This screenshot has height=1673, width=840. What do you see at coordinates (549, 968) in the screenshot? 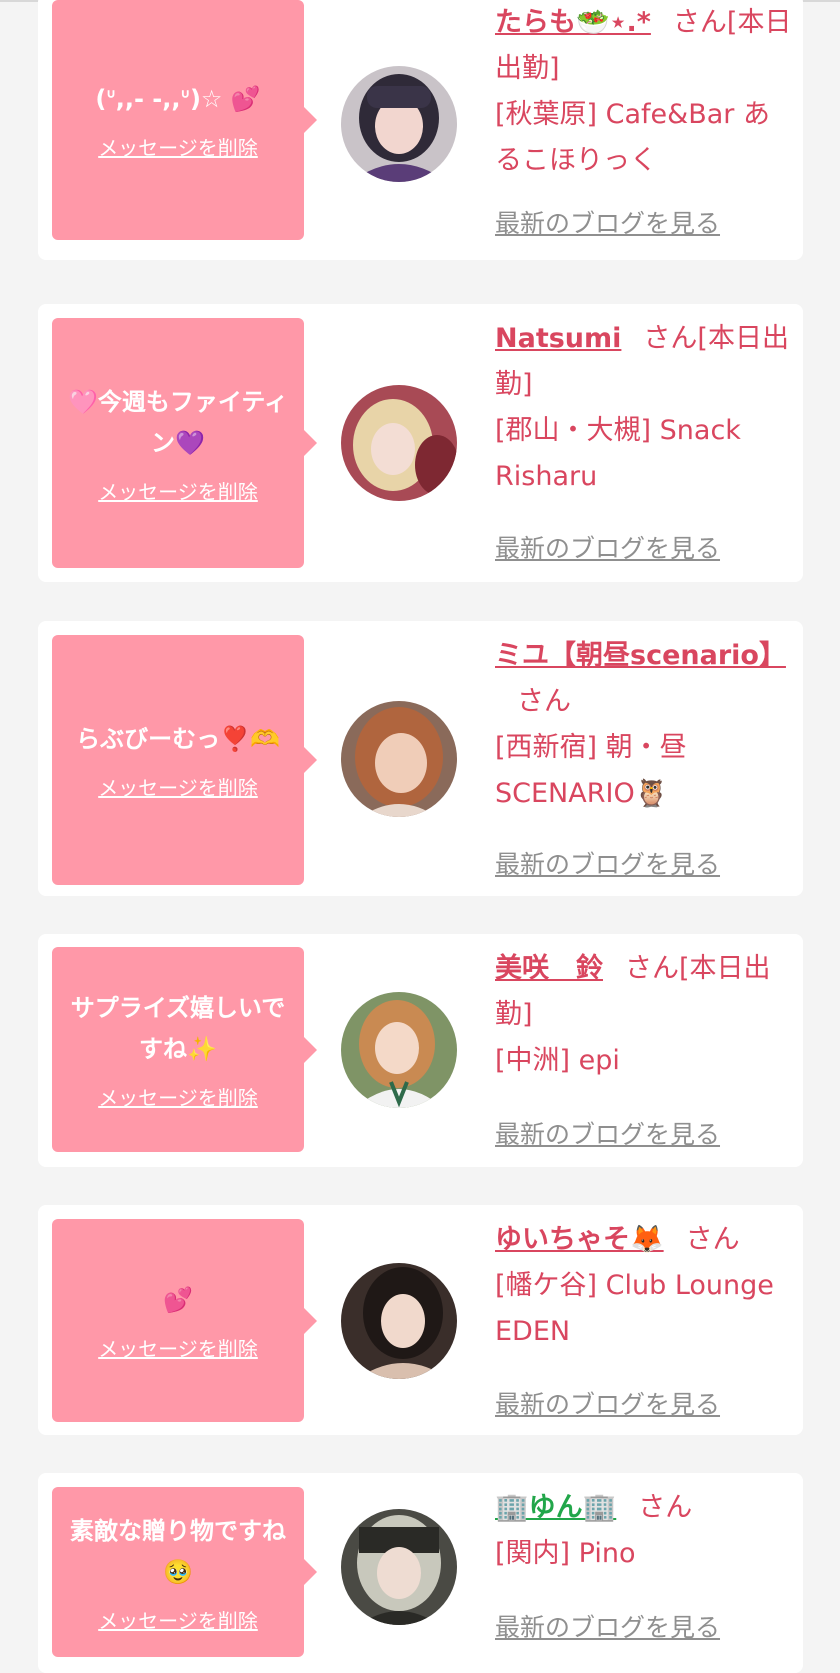
I see `sender-name-link: 美咲 鈴` at bounding box center [549, 968].